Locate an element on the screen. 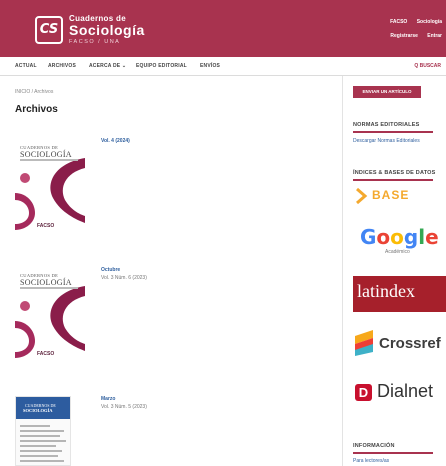 The image size is (446, 466). google-logo-text: Google is located at coordinates (399, 237).